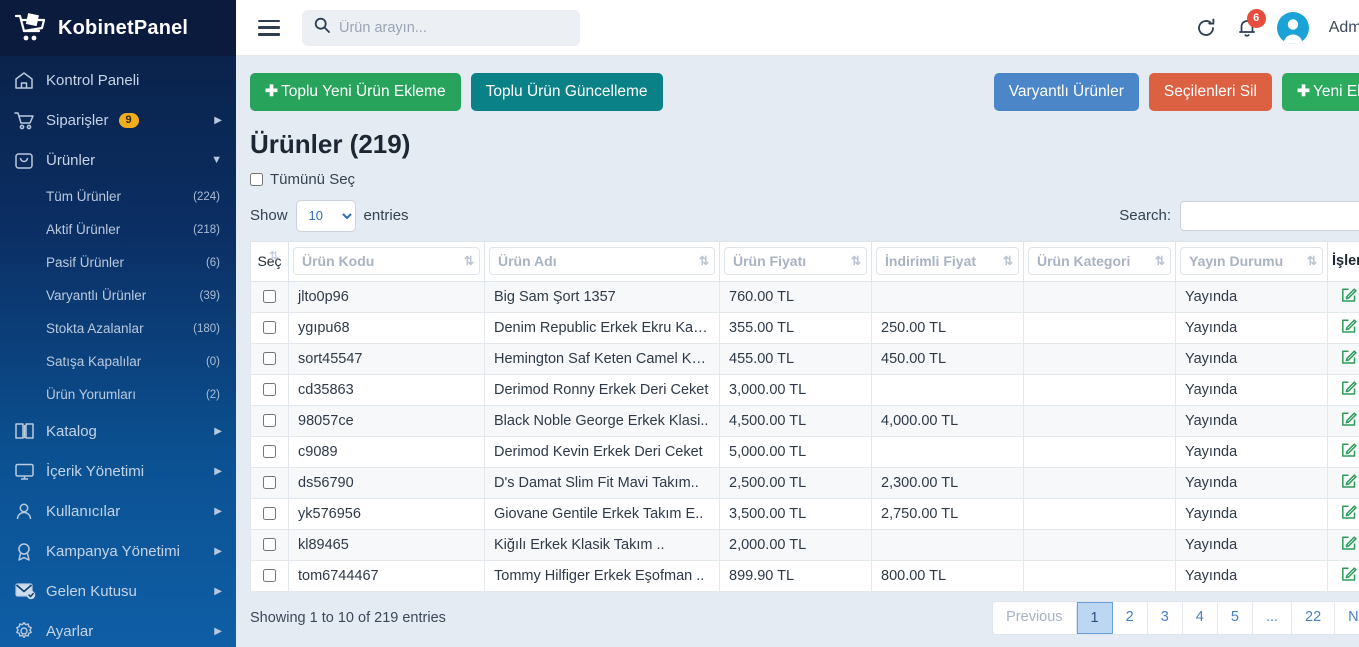 This screenshot has height=647, width=1359. I want to click on pagination-page-3: 3, so click(1165, 618).